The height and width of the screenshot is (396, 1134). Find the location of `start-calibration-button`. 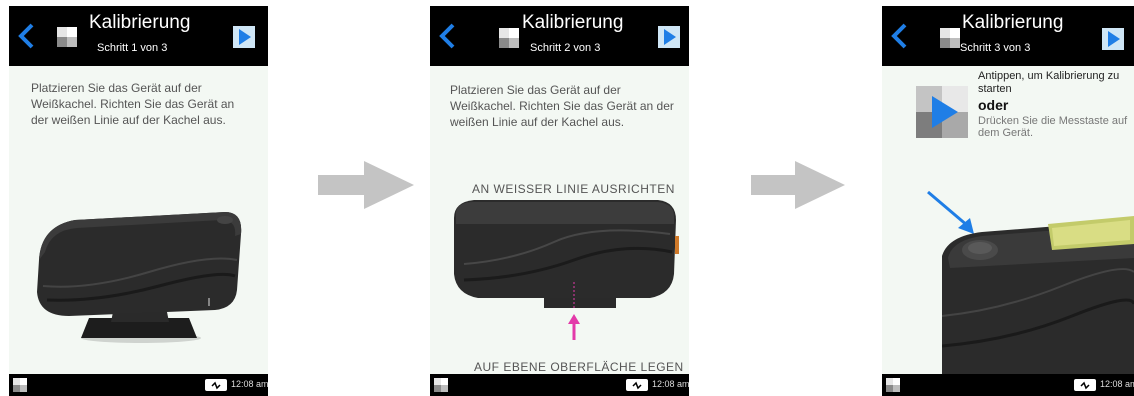

start-calibration-button is located at coordinates (942, 112).